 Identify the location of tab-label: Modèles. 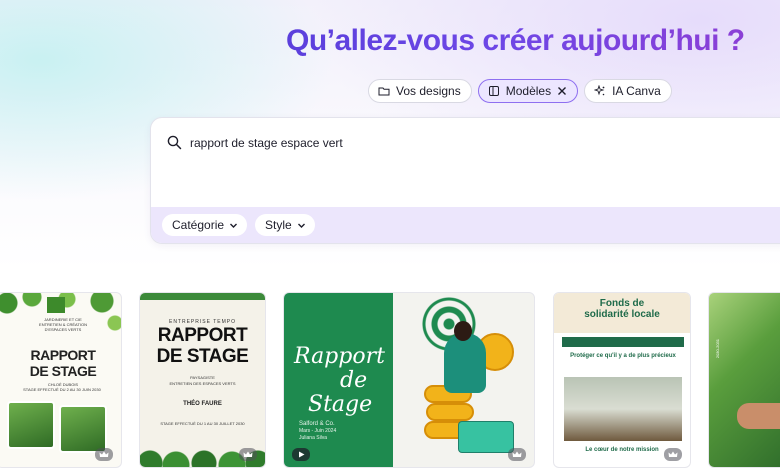
(528, 91).